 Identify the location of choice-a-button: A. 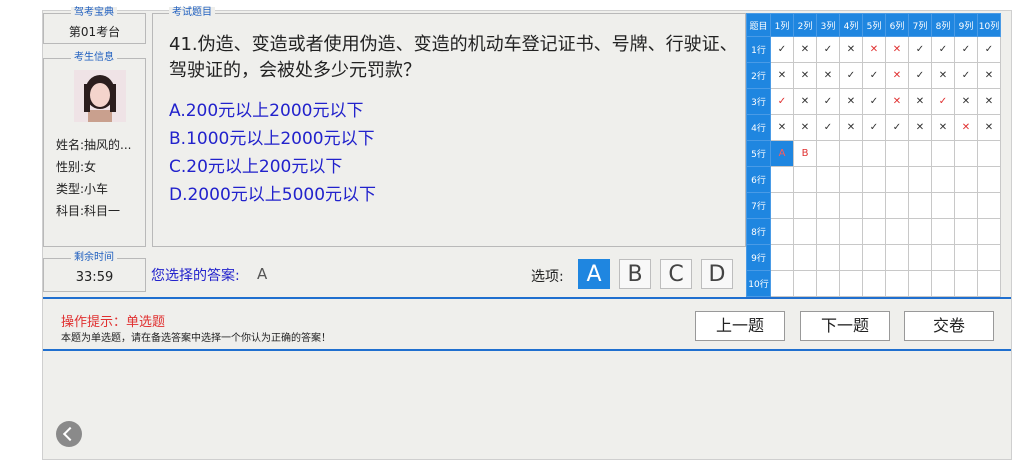
(594, 274).